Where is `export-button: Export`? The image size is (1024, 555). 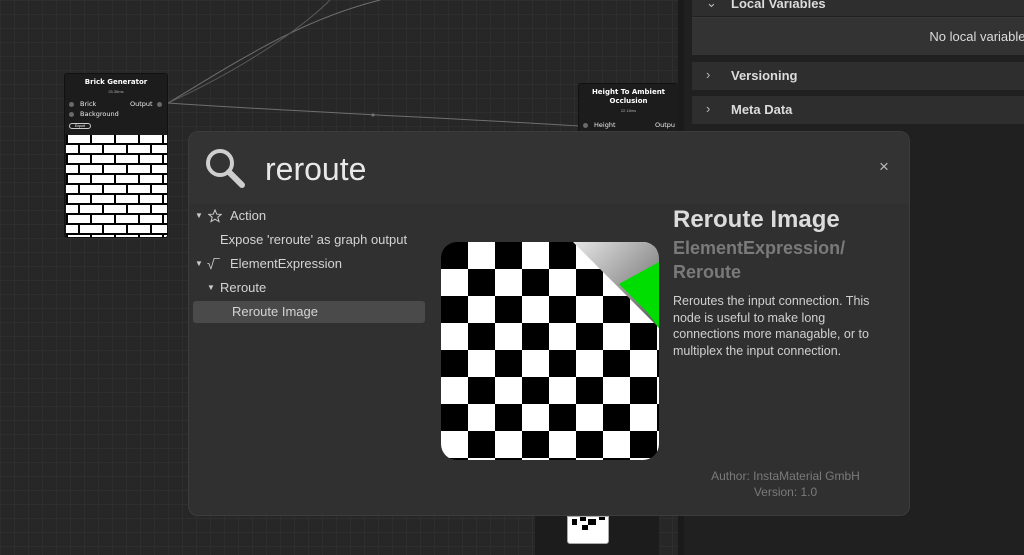
export-button: Export is located at coordinates (80, 126).